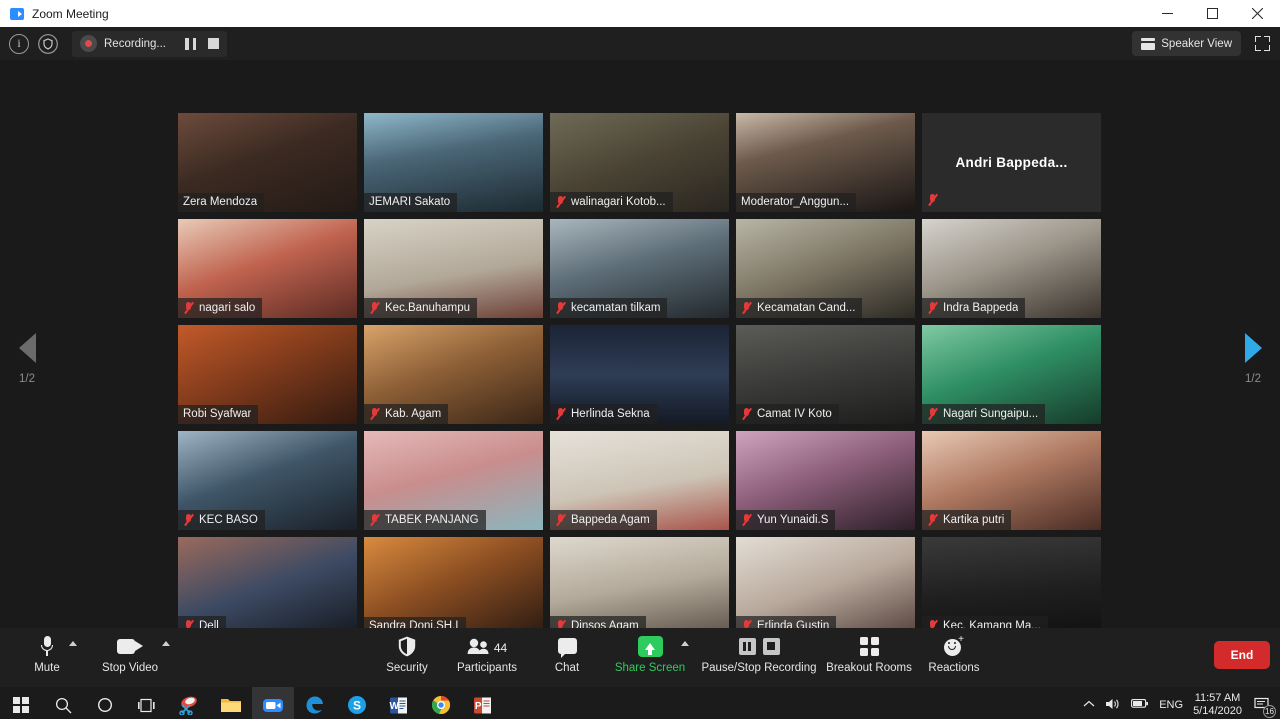 The height and width of the screenshot is (719, 1280). Describe the element at coordinates (639, 268) in the screenshot. I see `participant-tile: kecamatan tilkam` at that location.